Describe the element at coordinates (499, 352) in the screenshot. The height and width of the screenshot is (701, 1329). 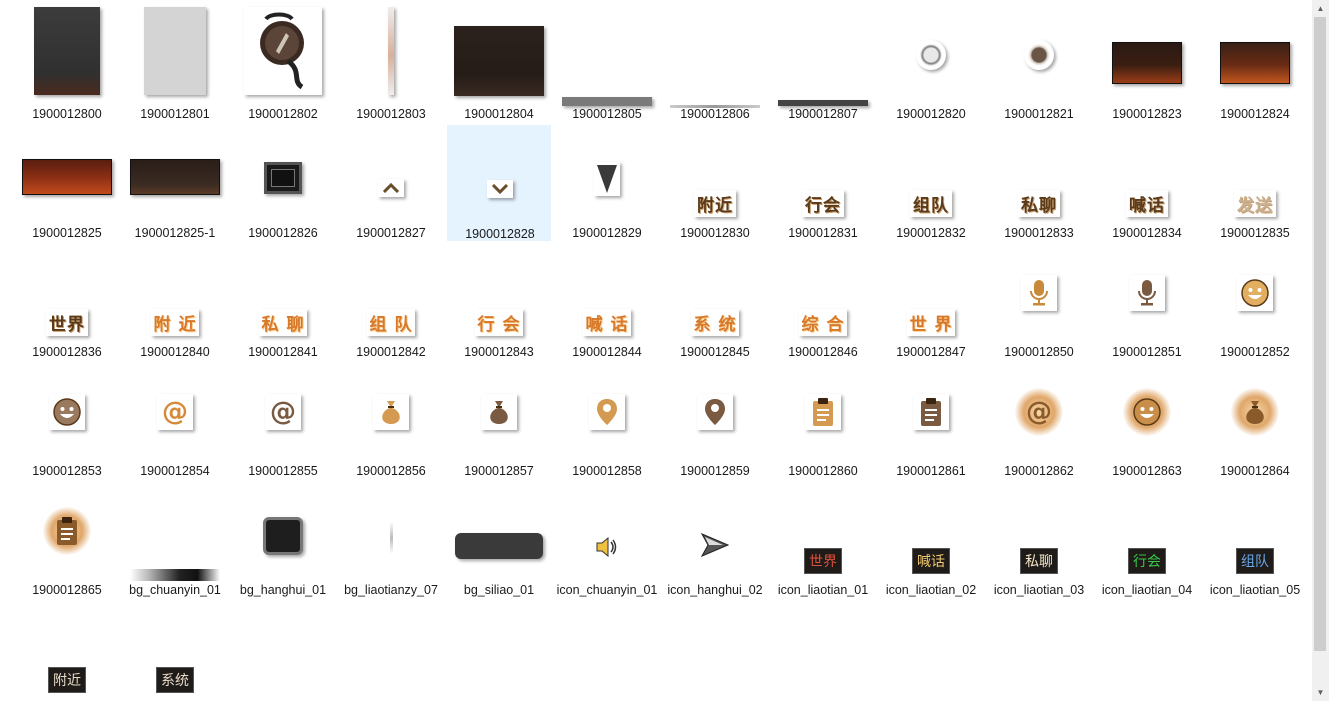
I see `file-name-label: 1900012843` at that location.